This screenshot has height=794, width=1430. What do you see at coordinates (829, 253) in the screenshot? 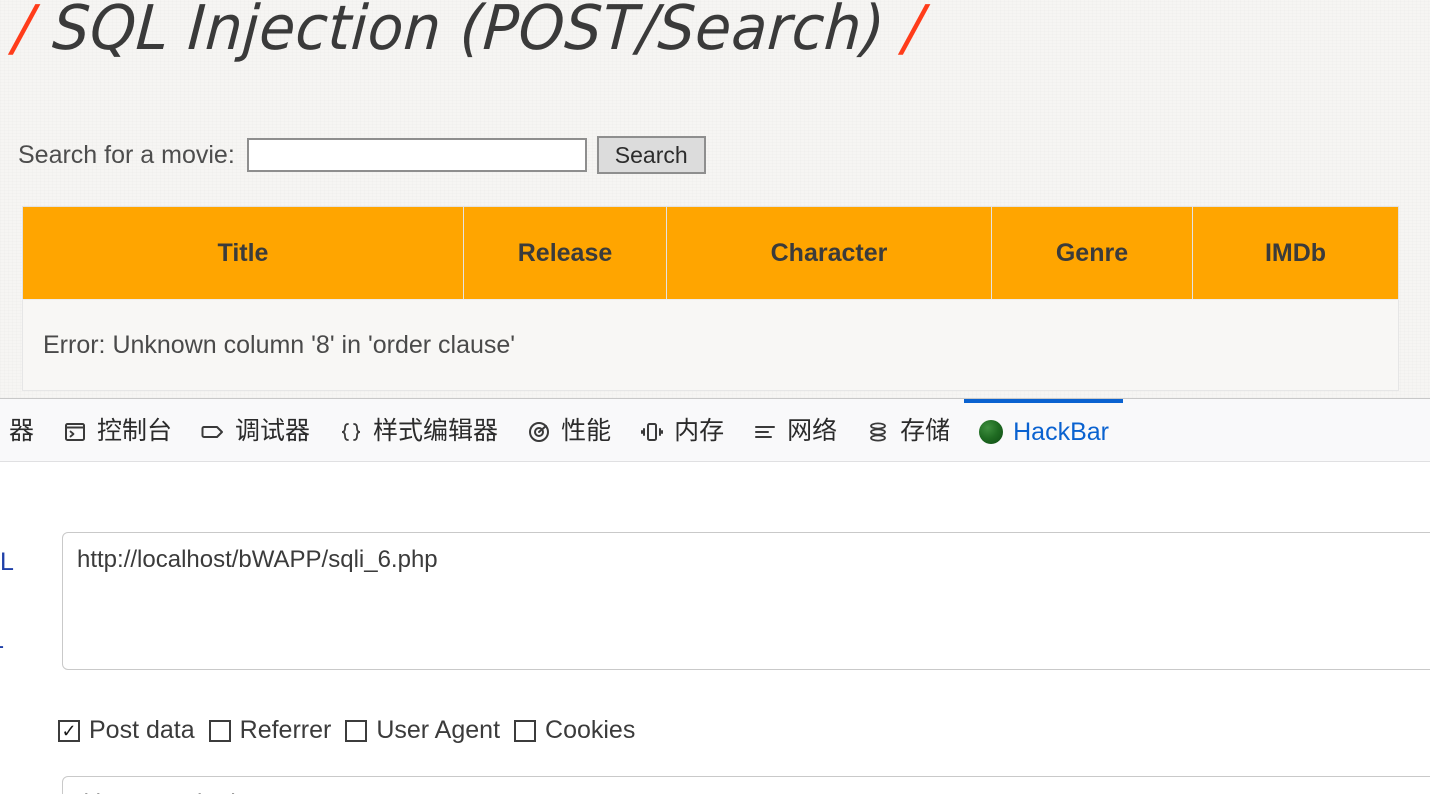
I see `column-header-character: Character` at bounding box center [829, 253].